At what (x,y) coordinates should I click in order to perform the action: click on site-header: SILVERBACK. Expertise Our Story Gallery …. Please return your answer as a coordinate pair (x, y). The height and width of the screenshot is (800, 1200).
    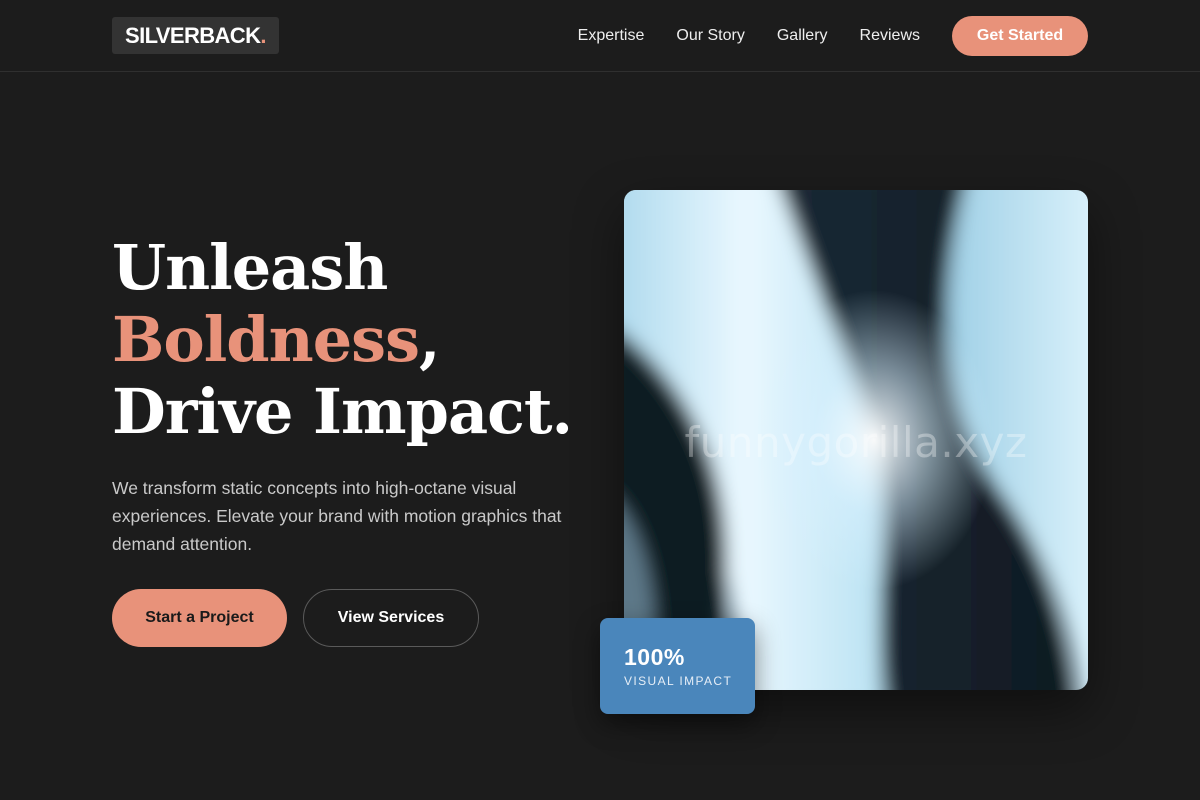
    Looking at the image, I should click on (600, 36).